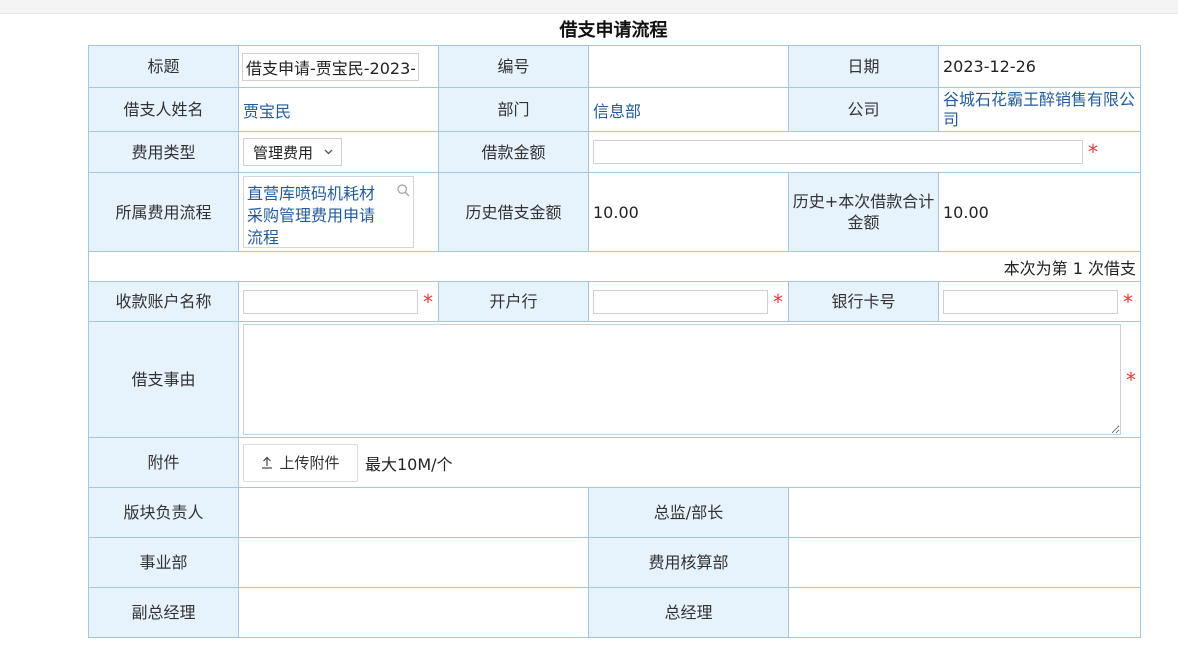 Image resolution: width=1178 pixels, height=656 pixels. Describe the element at coordinates (1039, 109) in the screenshot. I see `company-value: 谷城石花霸王醉销售有限公司` at that location.